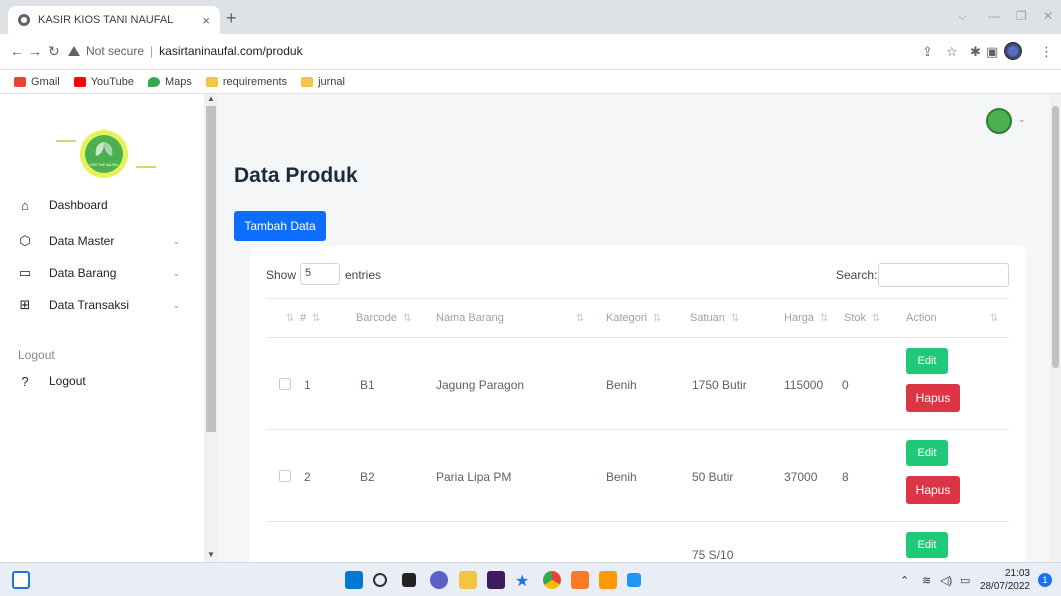  Describe the element at coordinates (367, 477) in the screenshot. I see `cell-barcode: B2` at that location.